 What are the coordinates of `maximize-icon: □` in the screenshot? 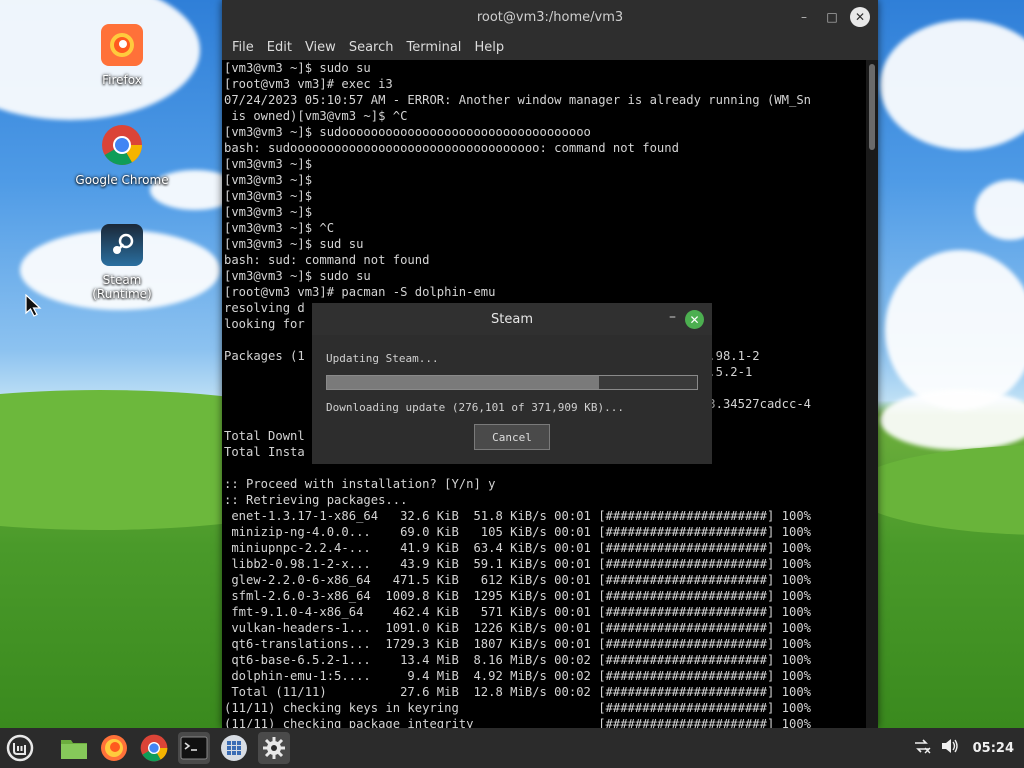 It's located at (832, 17).